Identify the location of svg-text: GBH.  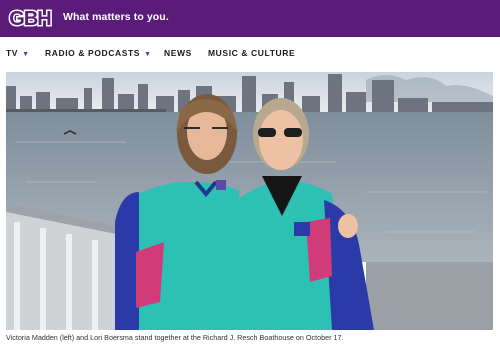
(30, 19).